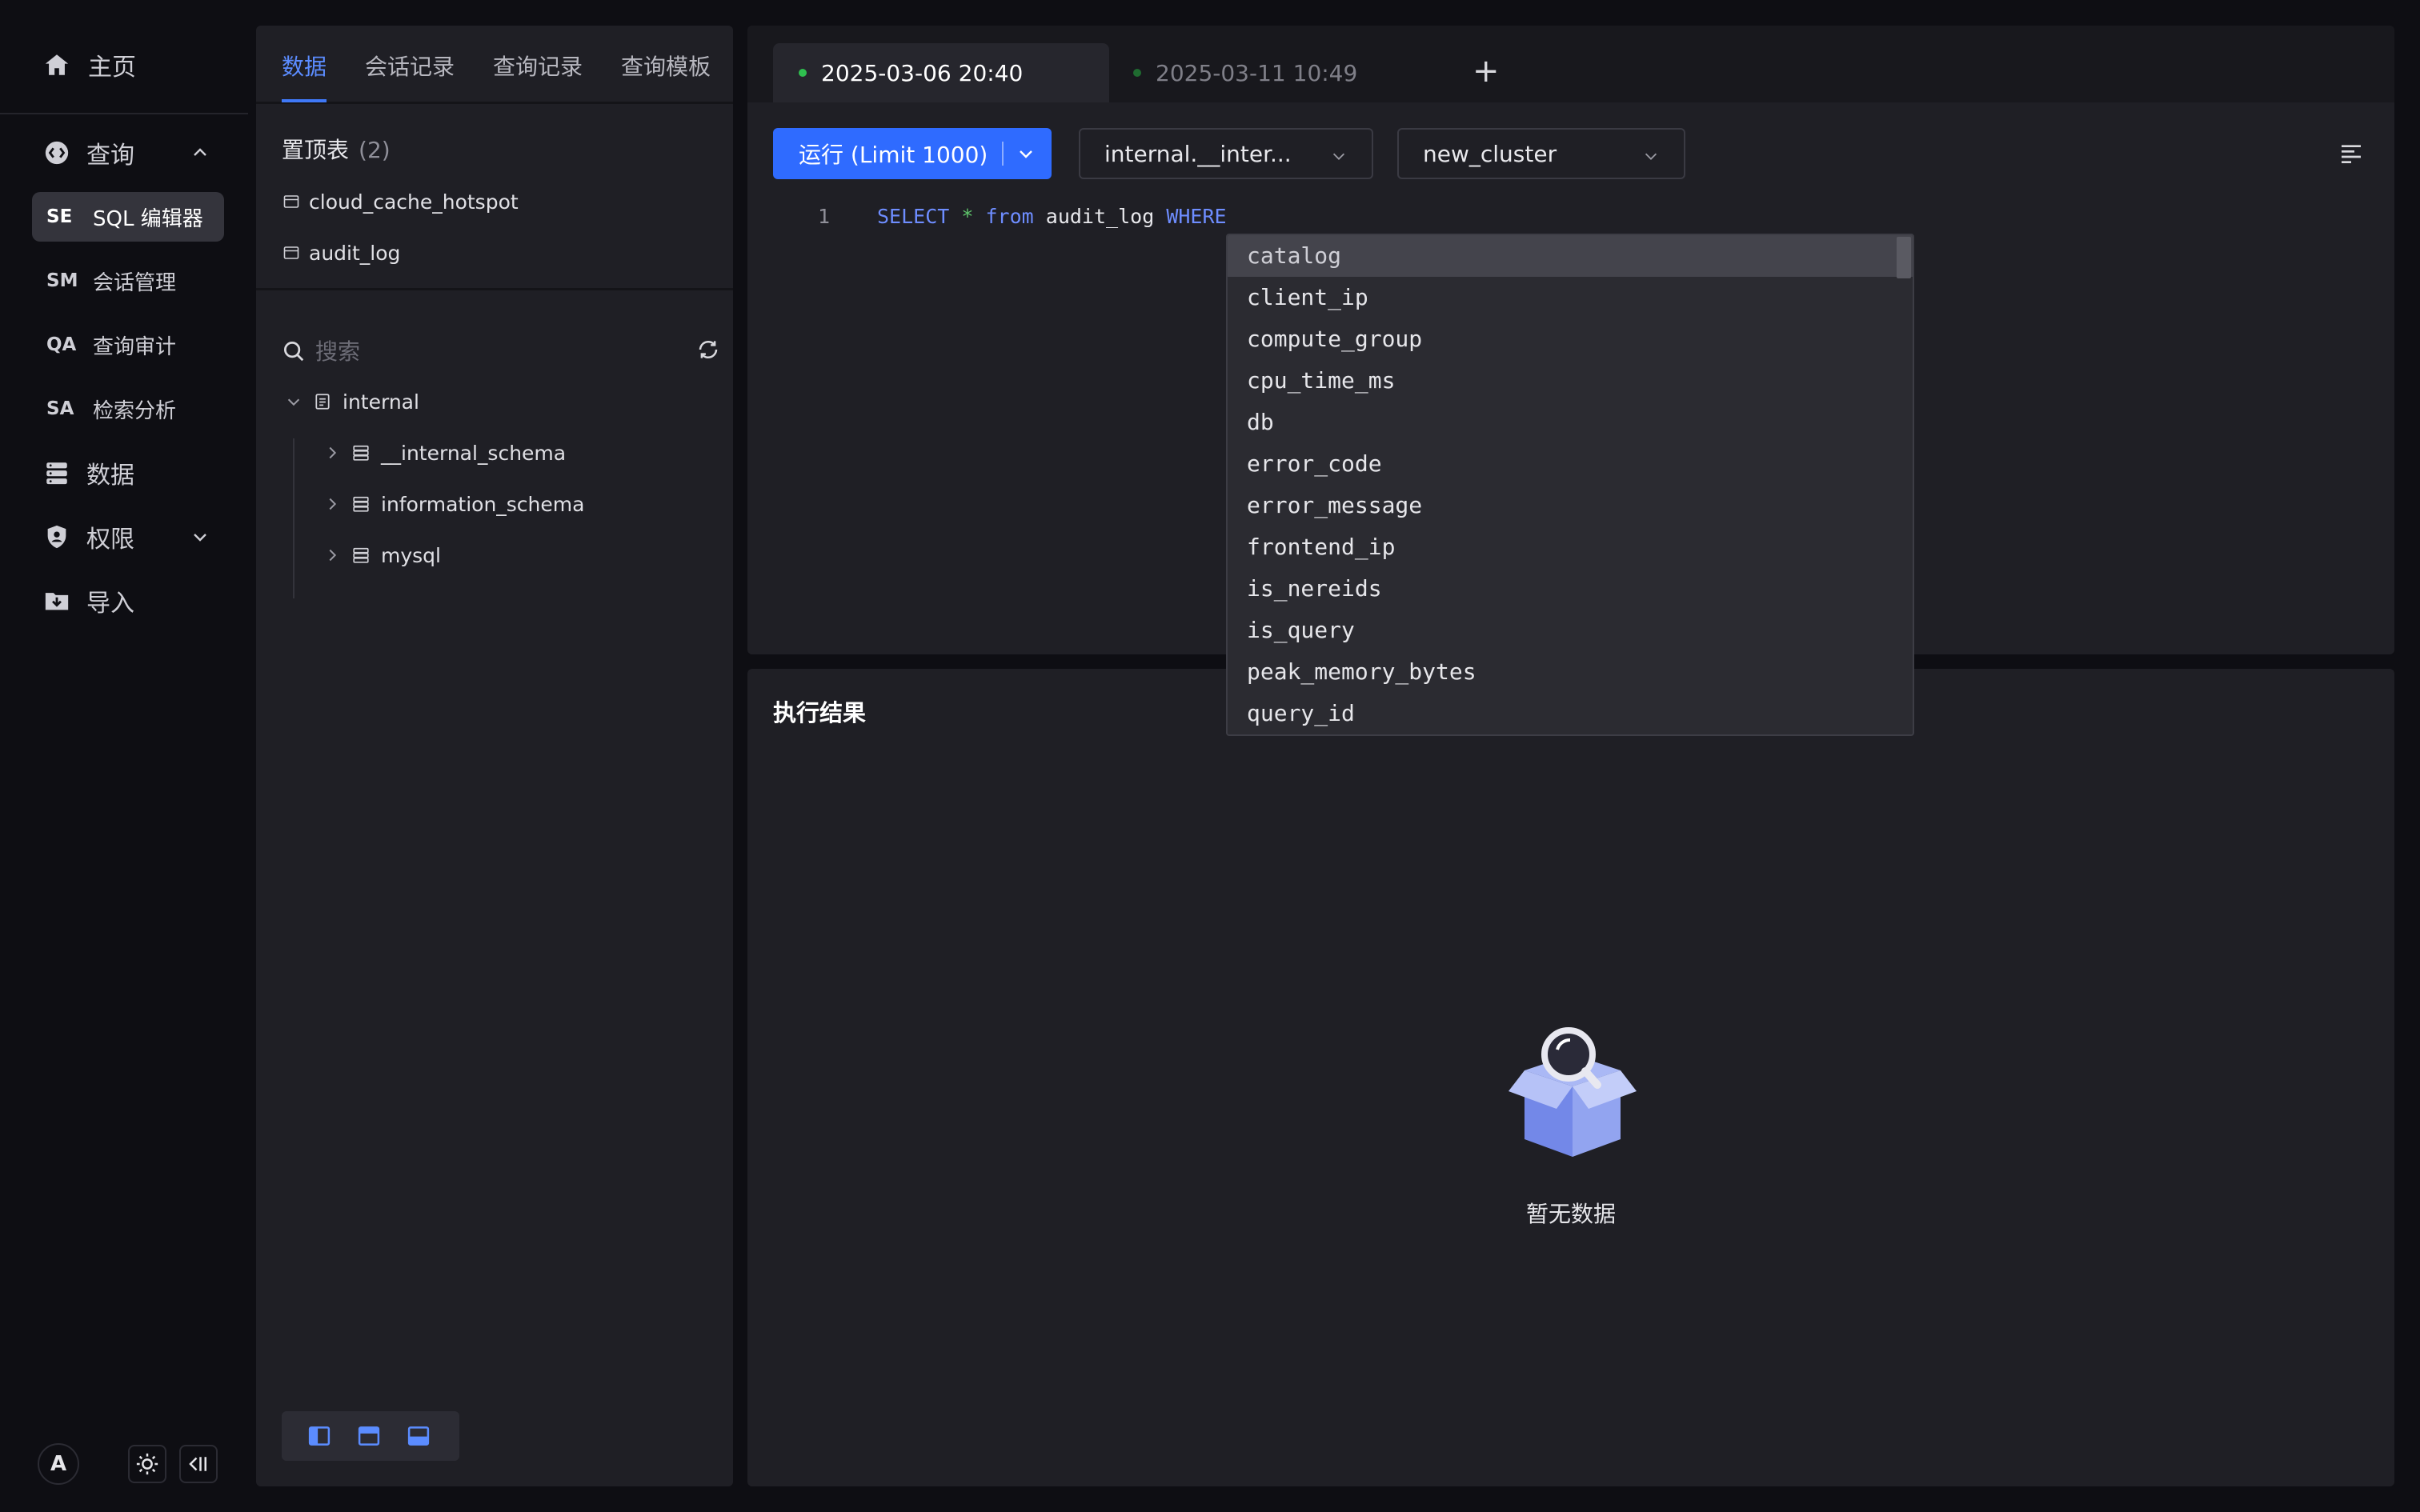 This screenshot has width=2420, height=1512. I want to click on run-query-button: 运行 (Limit 1000), so click(912, 153).